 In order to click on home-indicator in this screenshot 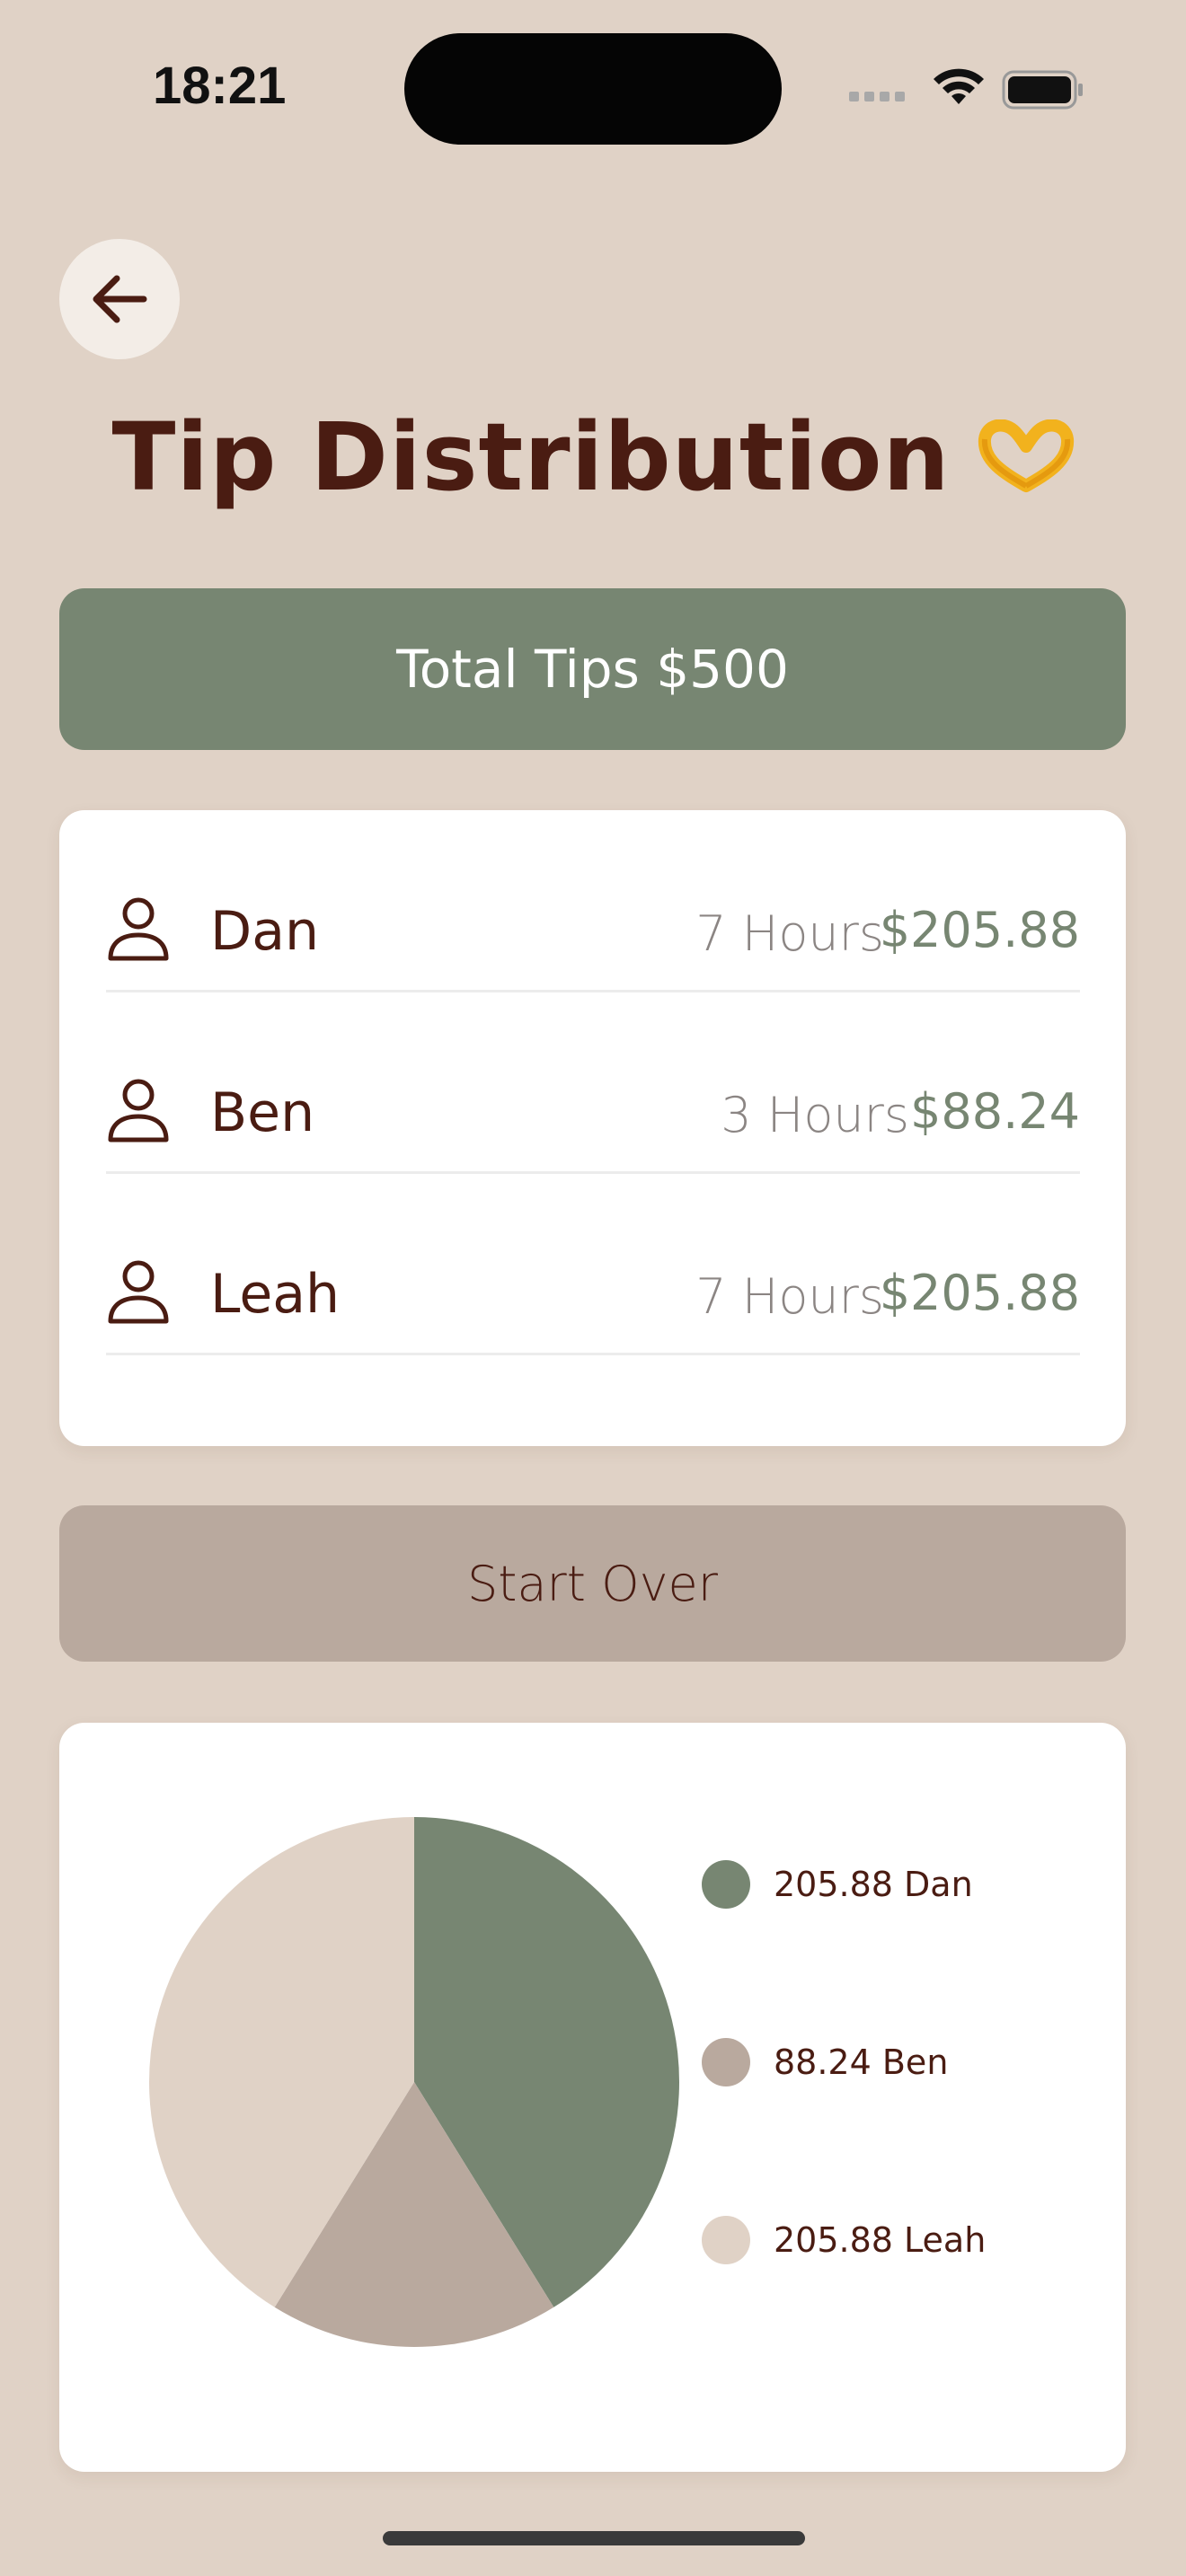, I will do `click(594, 2538)`.